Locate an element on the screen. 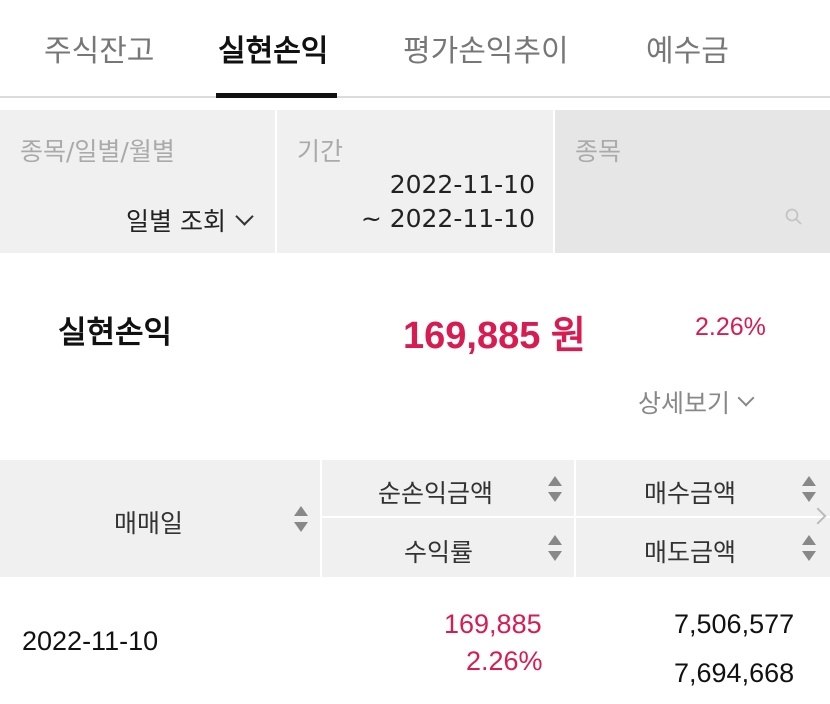 The width and height of the screenshot is (830, 704). header-sell-amount: 매도금액 is located at coordinates (690, 551).